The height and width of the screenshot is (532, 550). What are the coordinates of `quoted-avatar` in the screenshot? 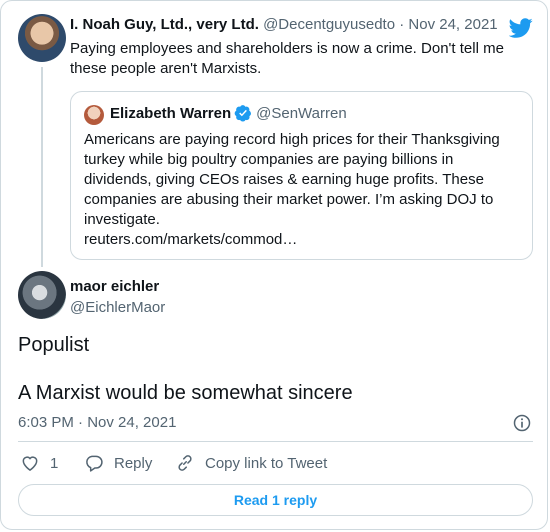 It's located at (94, 115).